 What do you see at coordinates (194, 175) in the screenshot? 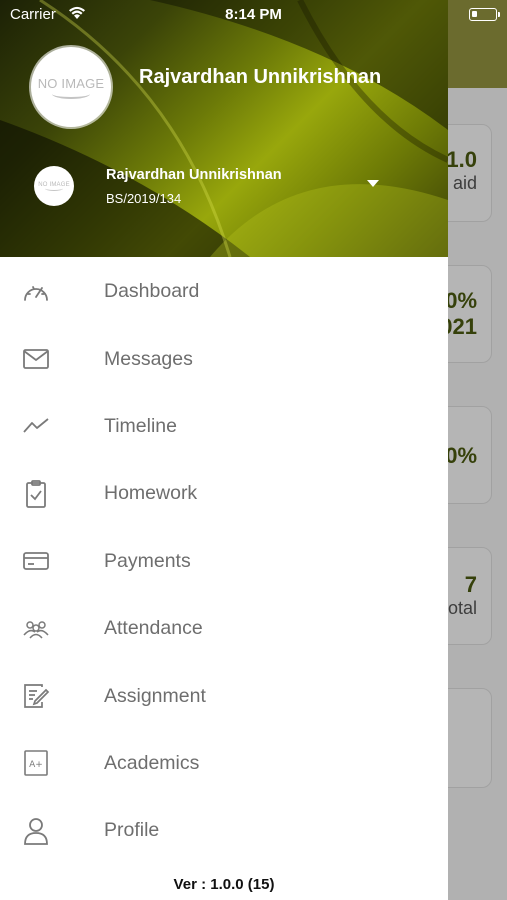
I see `student-name: Rajvardhan Unnikrishnan` at bounding box center [194, 175].